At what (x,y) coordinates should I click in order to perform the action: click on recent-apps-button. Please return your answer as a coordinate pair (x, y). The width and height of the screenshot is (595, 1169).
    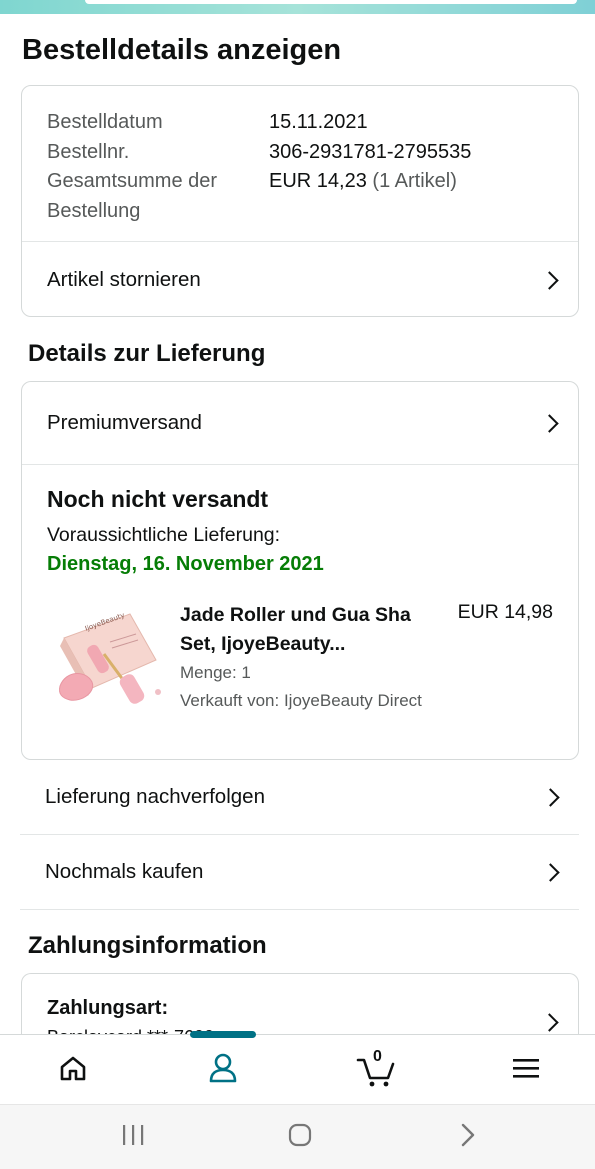
    Looking at the image, I should click on (133, 1137).